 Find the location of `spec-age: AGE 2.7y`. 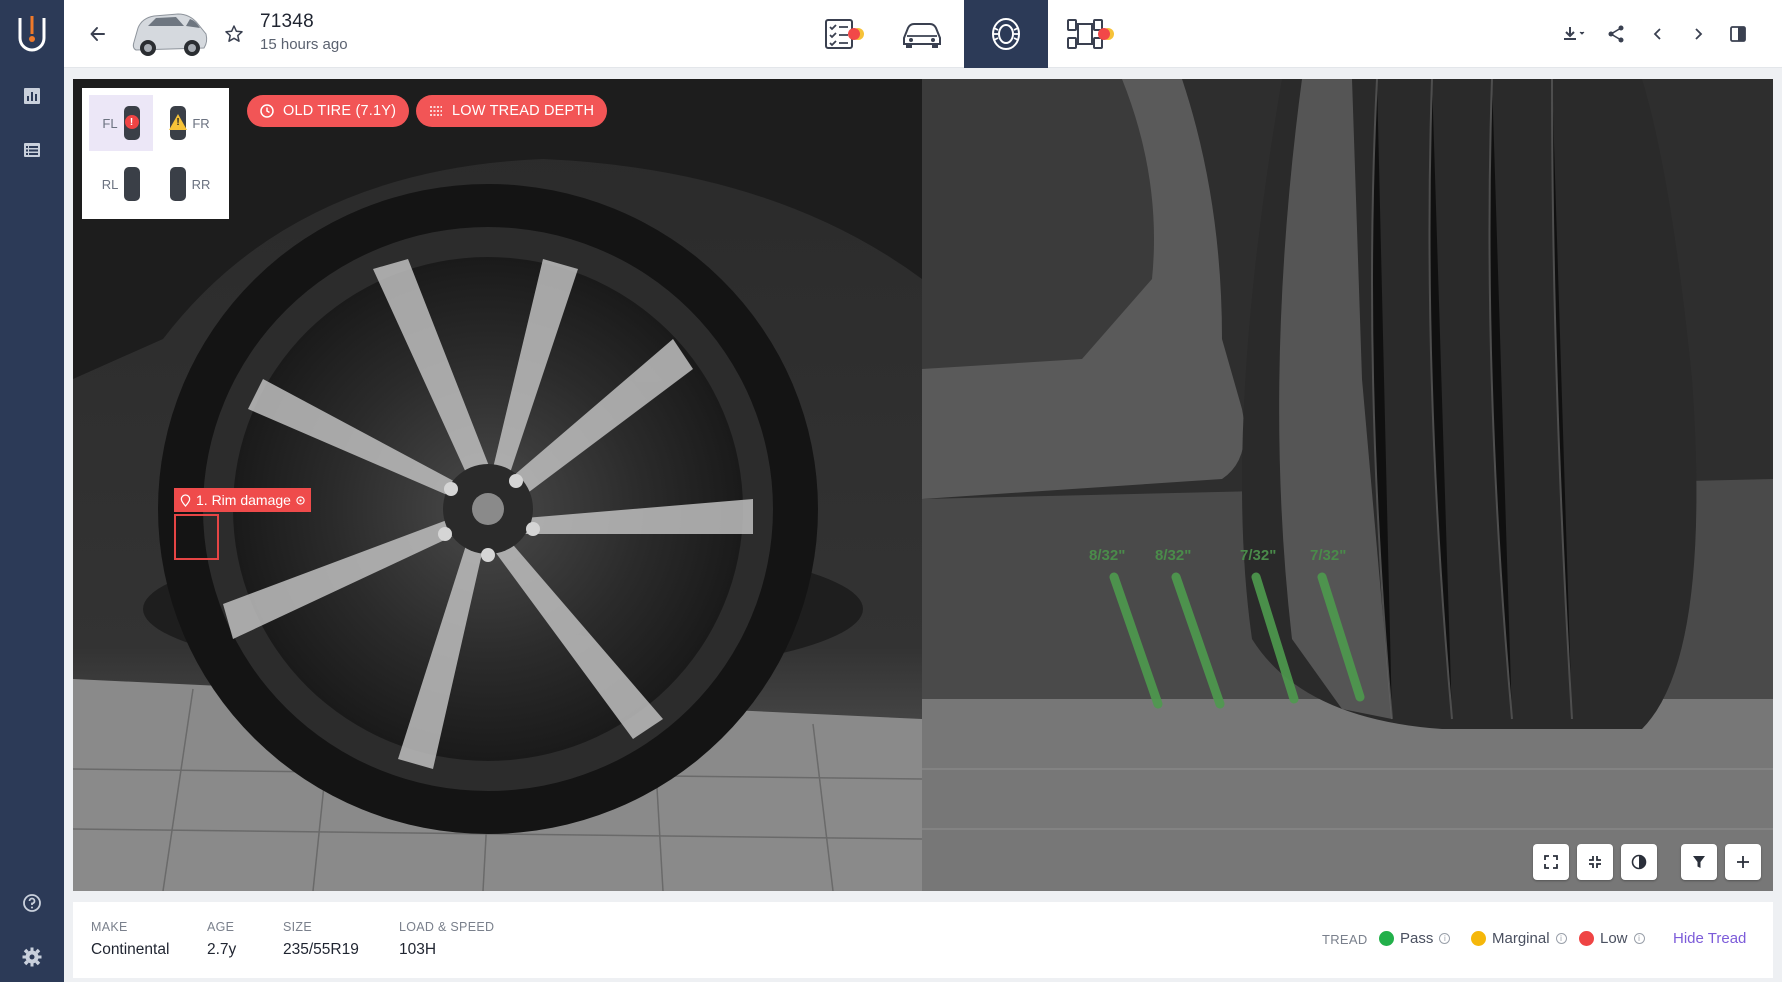

spec-age: AGE 2.7y is located at coordinates (221, 939).